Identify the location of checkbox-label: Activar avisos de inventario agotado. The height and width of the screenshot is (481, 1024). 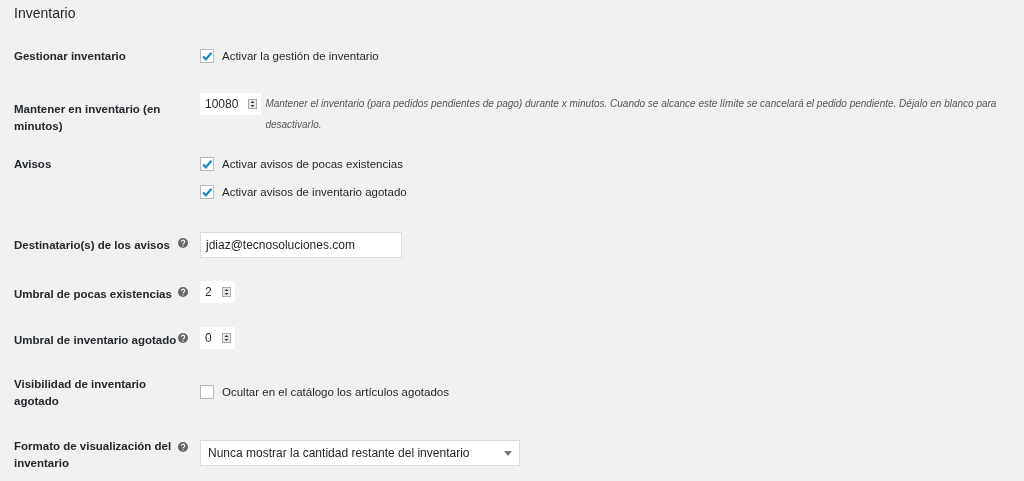
(314, 192).